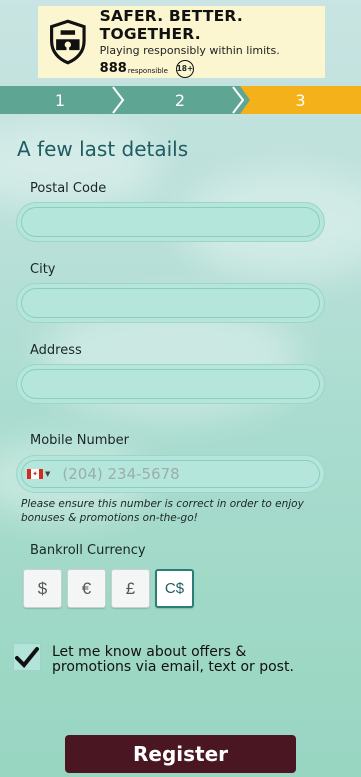 Image resolution: width=361 pixels, height=777 pixels. I want to click on step-2: 2, so click(185, 100).